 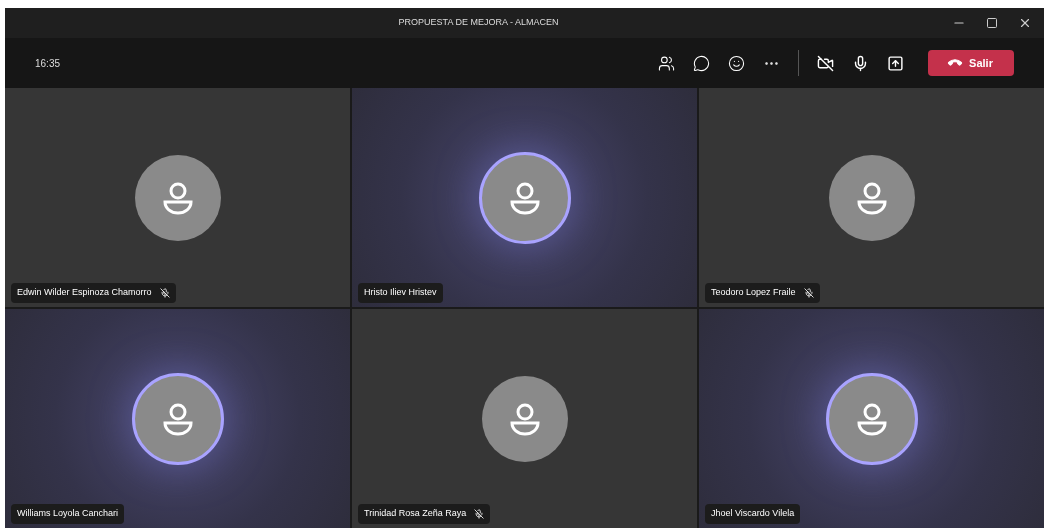 I want to click on leave-button: Salir, so click(x=971, y=63).